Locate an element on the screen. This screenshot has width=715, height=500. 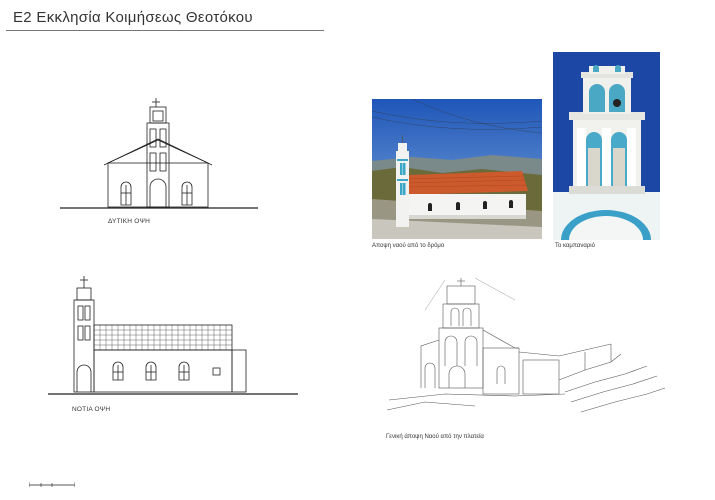
west-elevation-label: ΔΥΤΙΚΗ ΟΨΗ is located at coordinates (129, 221).